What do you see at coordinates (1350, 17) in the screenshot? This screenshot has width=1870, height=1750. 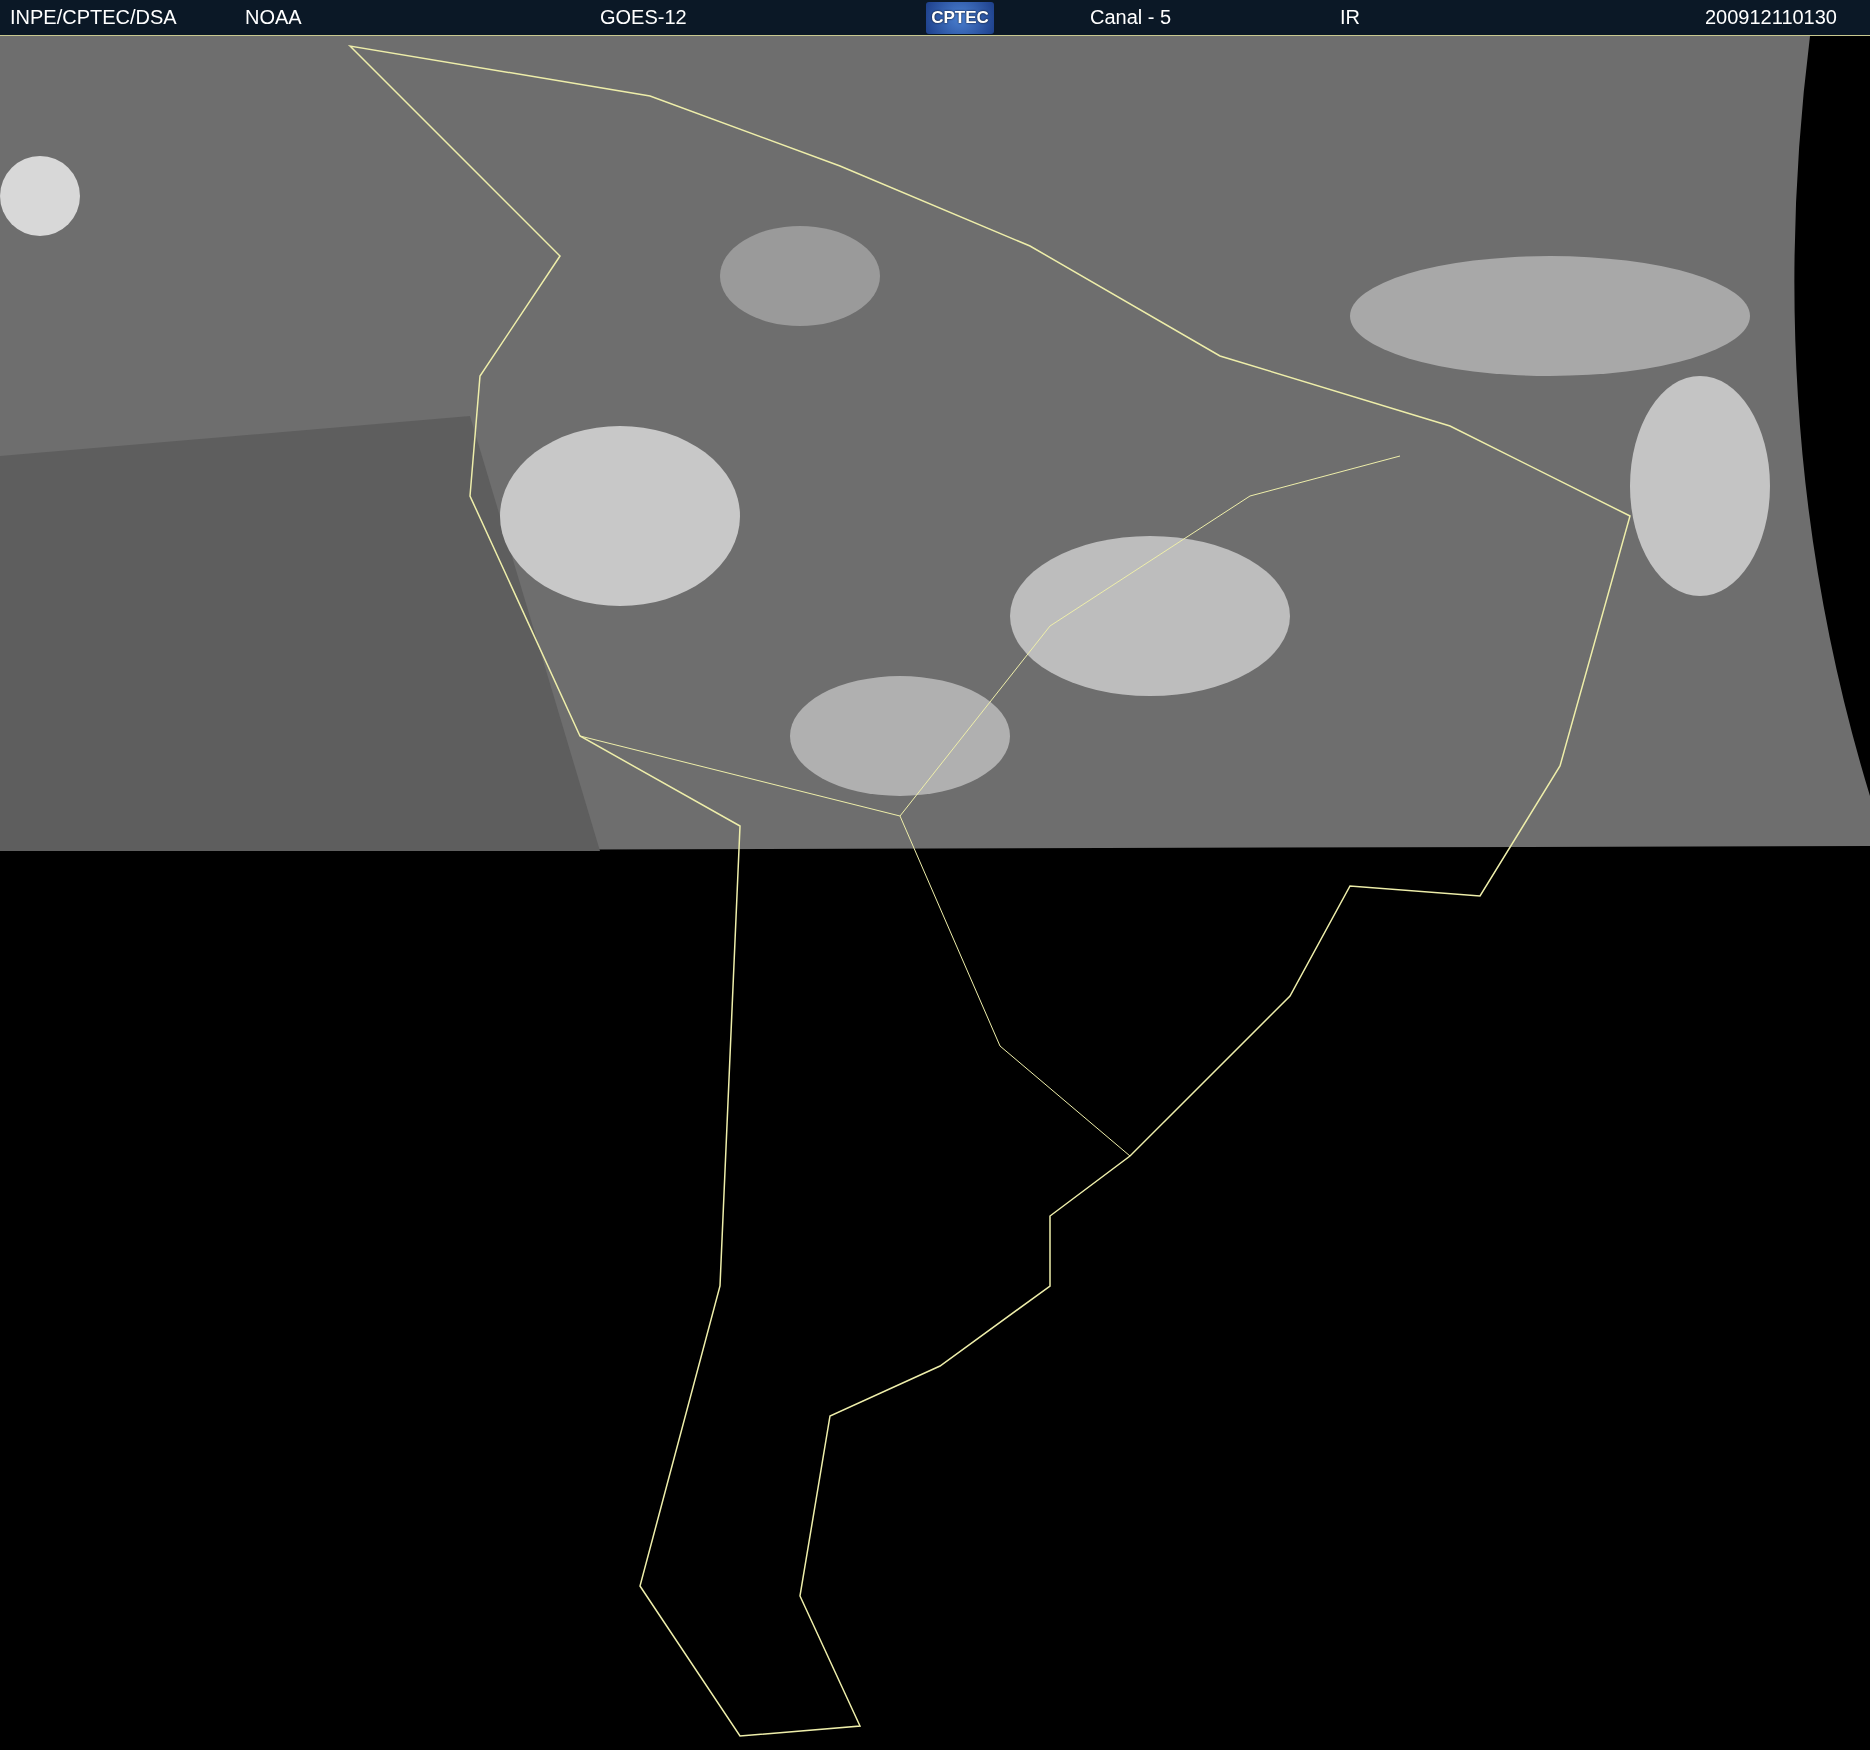 I see `band-label: IR` at bounding box center [1350, 17].